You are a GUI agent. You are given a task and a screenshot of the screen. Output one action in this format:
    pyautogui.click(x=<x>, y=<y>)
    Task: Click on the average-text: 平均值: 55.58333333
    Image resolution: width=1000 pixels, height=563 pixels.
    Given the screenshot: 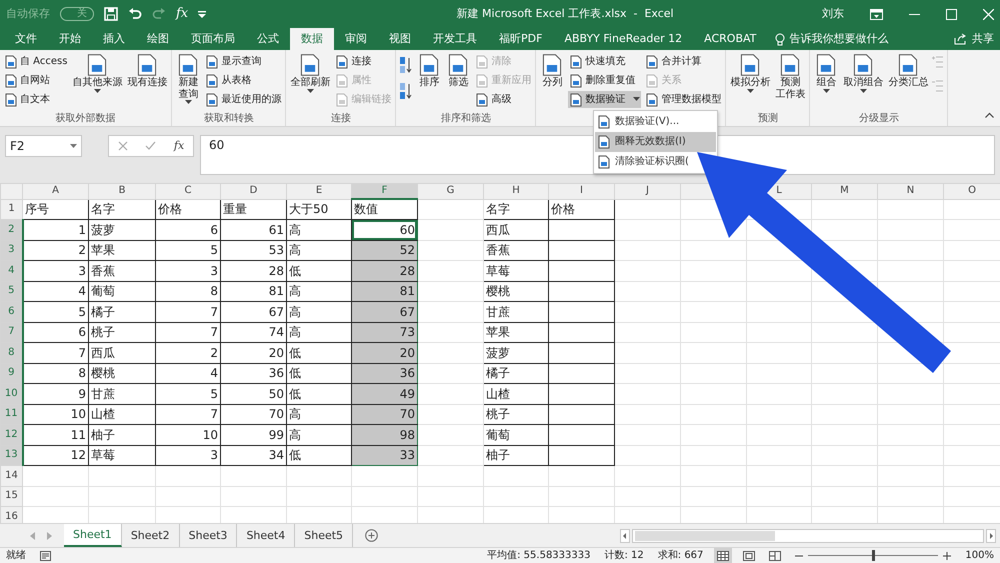 What is the action you would take?
    pyautogui.click(x=538, y=556)
    